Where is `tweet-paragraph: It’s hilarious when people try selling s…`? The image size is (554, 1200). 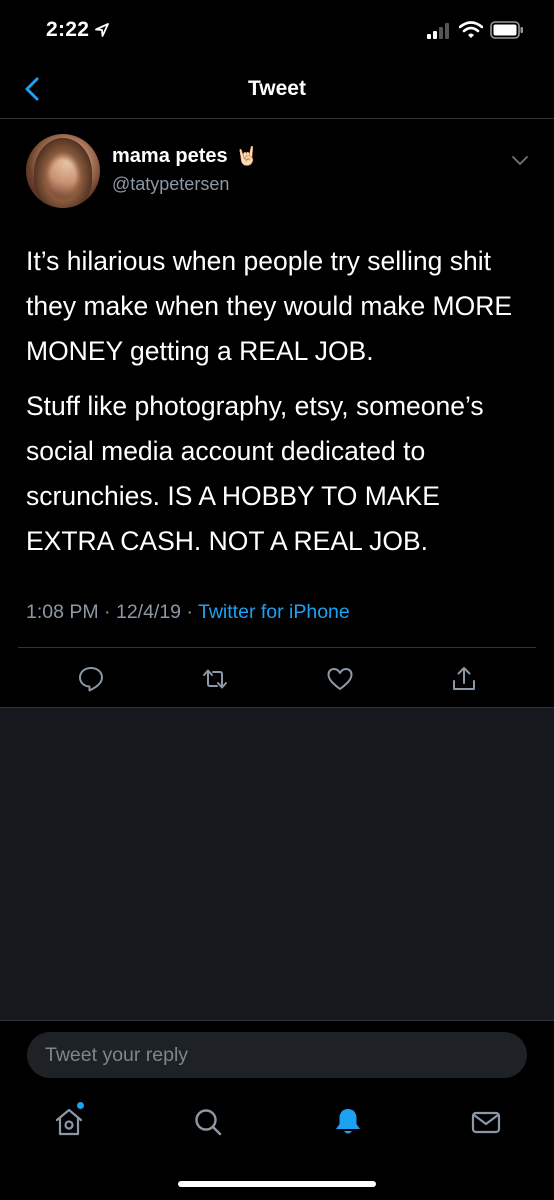
tweet-paragraph: It’s hilarious when people try selling s… is located at coordinates (269, 306).